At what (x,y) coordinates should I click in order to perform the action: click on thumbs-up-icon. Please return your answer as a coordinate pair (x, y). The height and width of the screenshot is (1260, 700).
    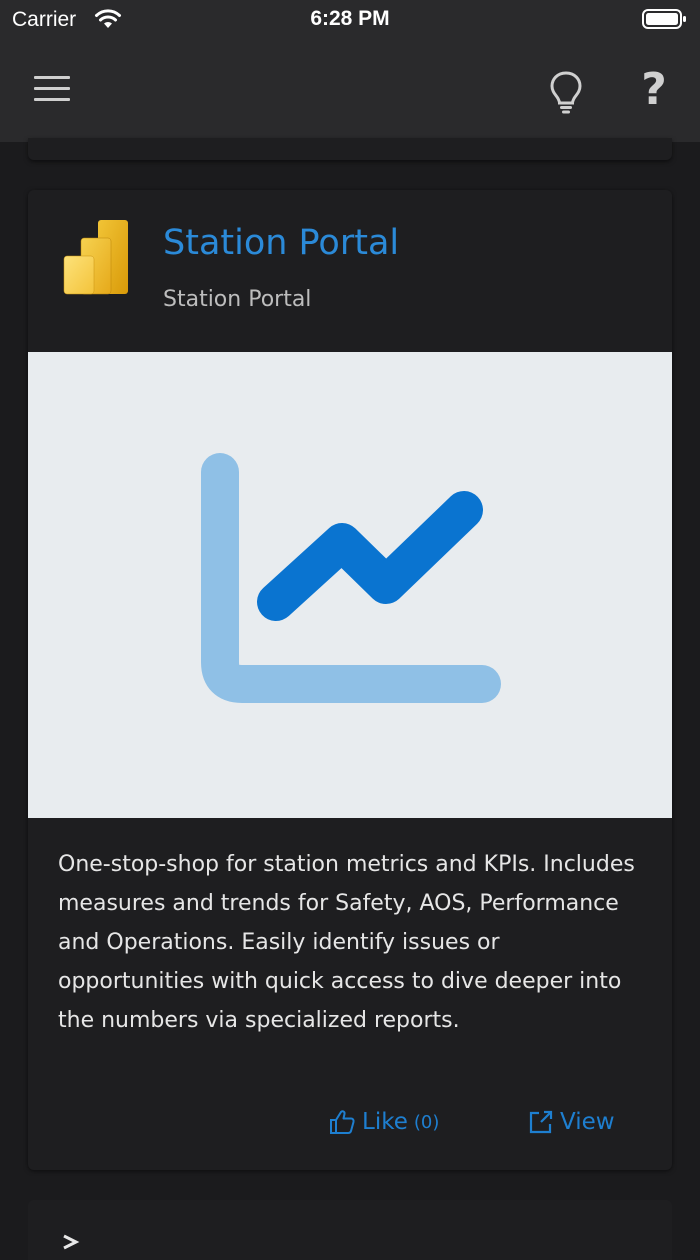
    Looking at the image, I should click on (342, 1122).